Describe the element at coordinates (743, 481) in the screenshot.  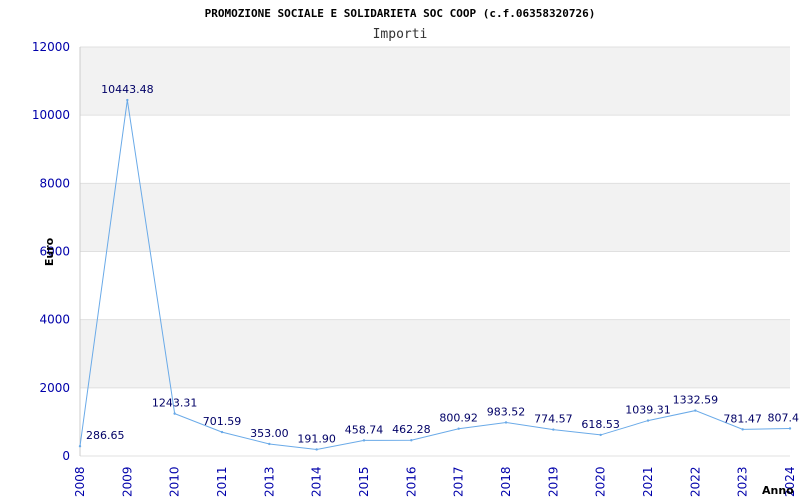
I see `x-tick-label: 2023` at that location.